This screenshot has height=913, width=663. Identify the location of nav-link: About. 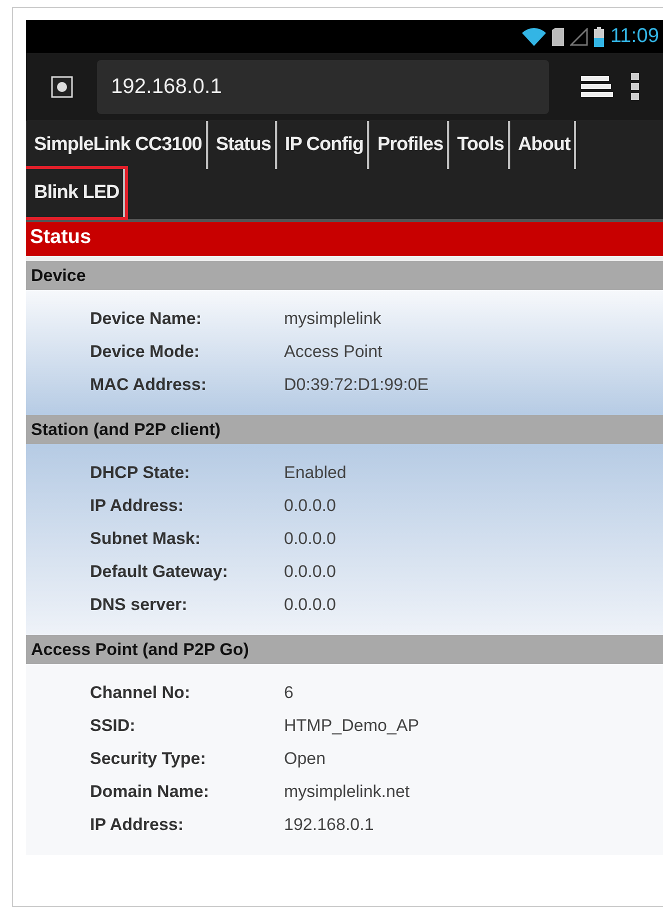
(543, 145).